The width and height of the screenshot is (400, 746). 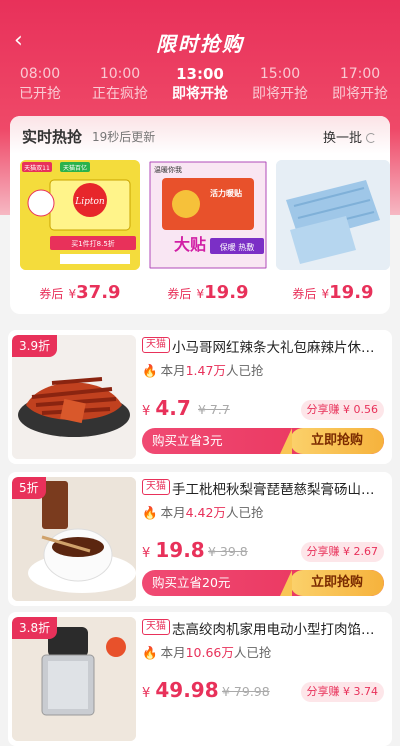 What do you see at coordinates (190, 244) in the screenshot?
I see `svg-text: 大贴` at bounding box center [190, 244].